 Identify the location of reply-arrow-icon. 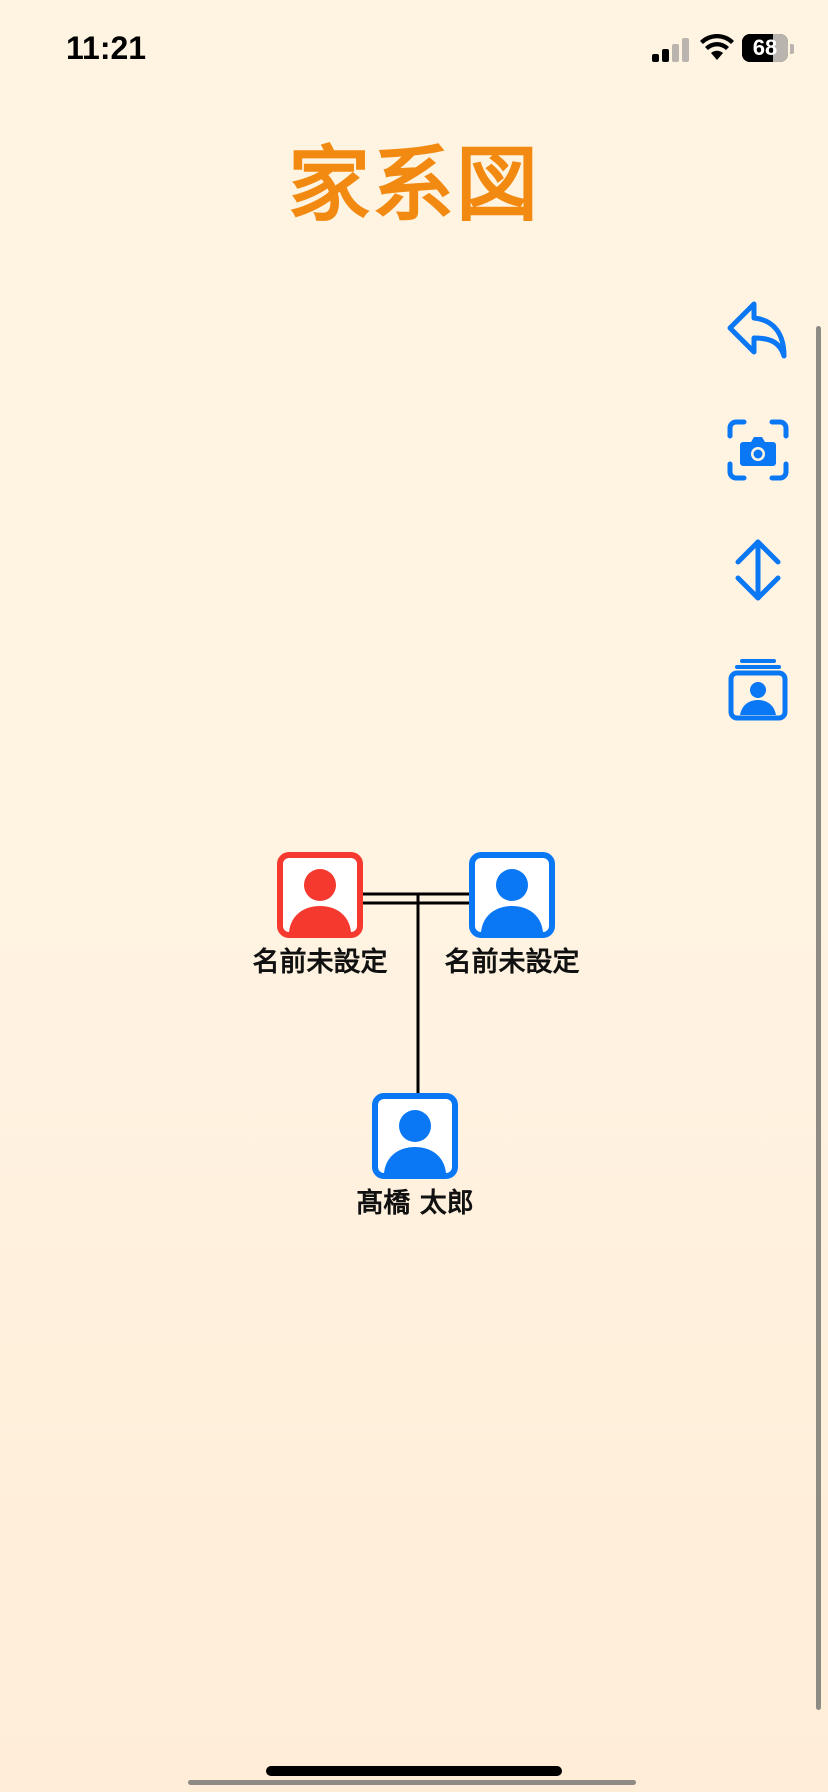
(757, 330).